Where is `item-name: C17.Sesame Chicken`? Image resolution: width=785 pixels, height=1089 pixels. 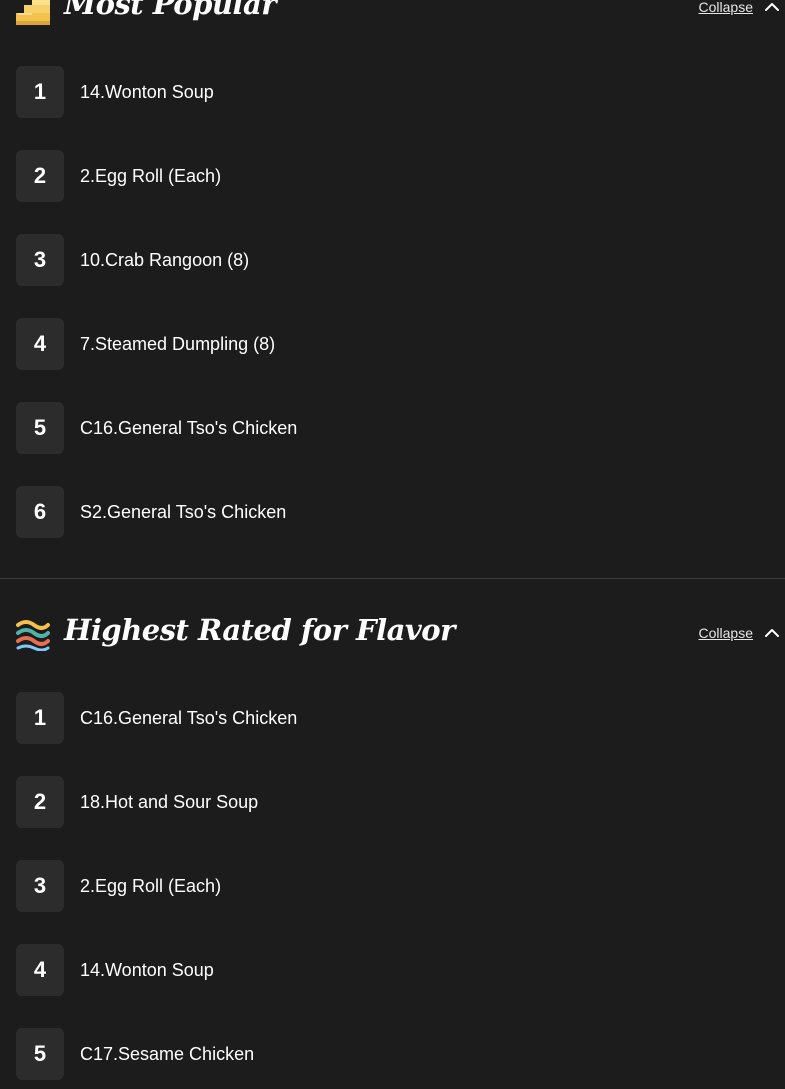 item-name: C17.Sesame Chicken is located at coordinates (167, 1053).